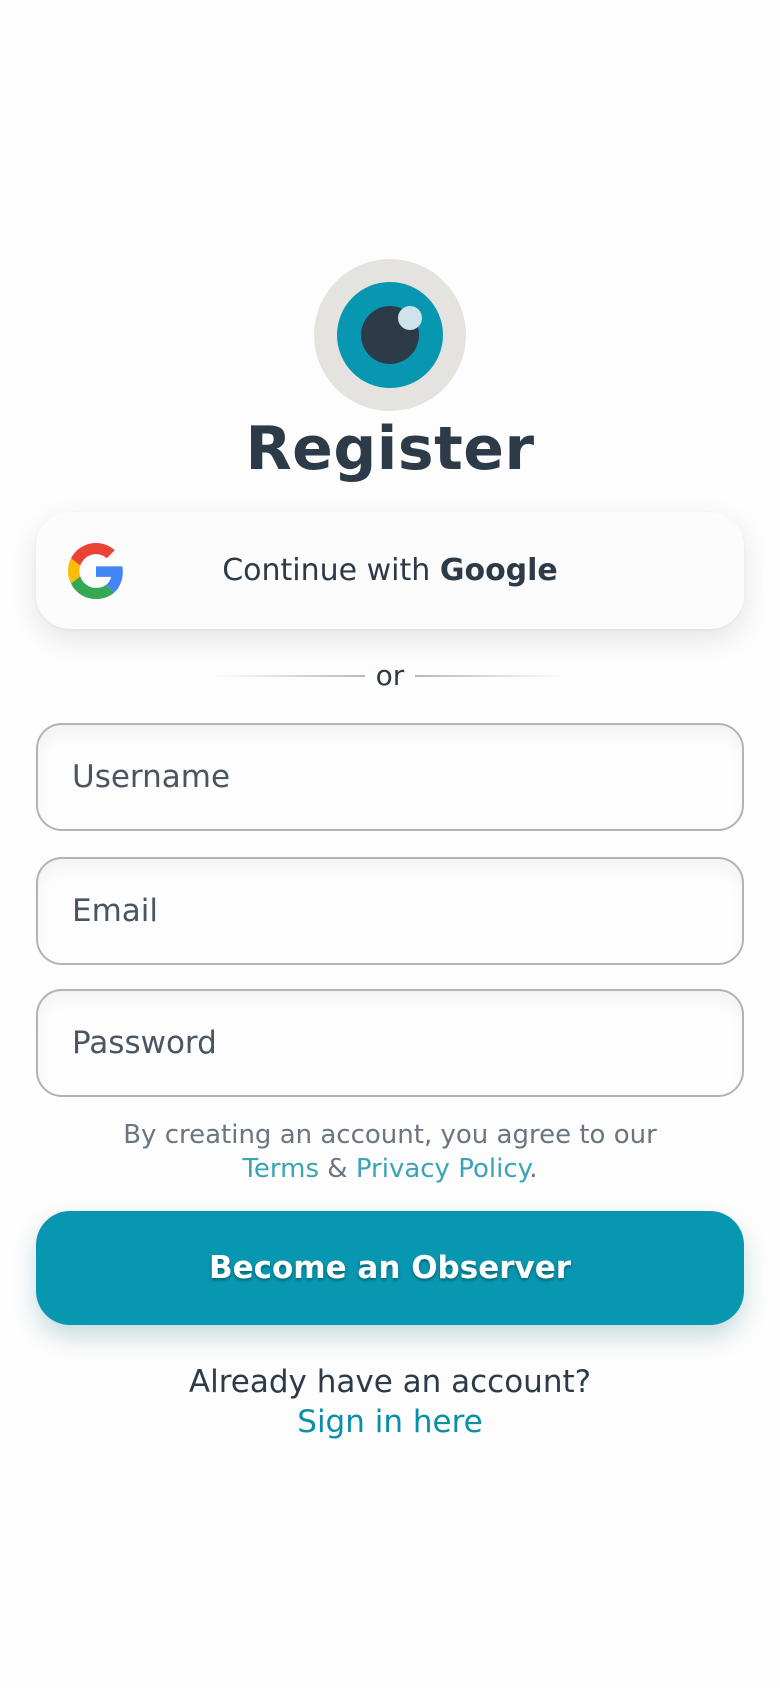 This screenshot has width=780, height=1688. I want to click on google-brand-text: Google, so click(498, 570).